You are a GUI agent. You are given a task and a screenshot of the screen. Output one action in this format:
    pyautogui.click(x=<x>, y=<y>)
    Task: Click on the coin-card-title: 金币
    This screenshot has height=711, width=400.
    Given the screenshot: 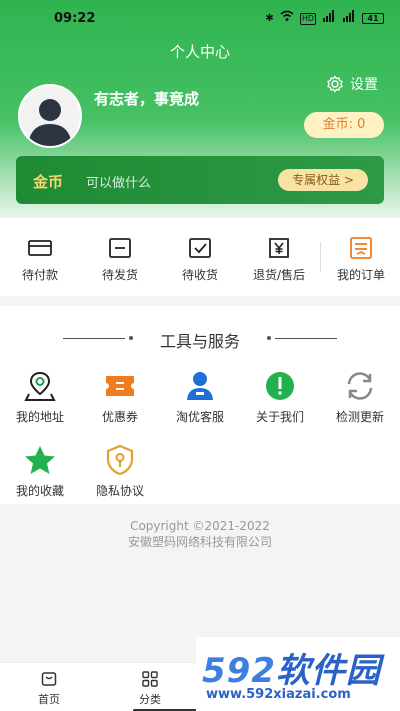 What is the action you would take?
    pyautogui.click(x=48, y=182)
    